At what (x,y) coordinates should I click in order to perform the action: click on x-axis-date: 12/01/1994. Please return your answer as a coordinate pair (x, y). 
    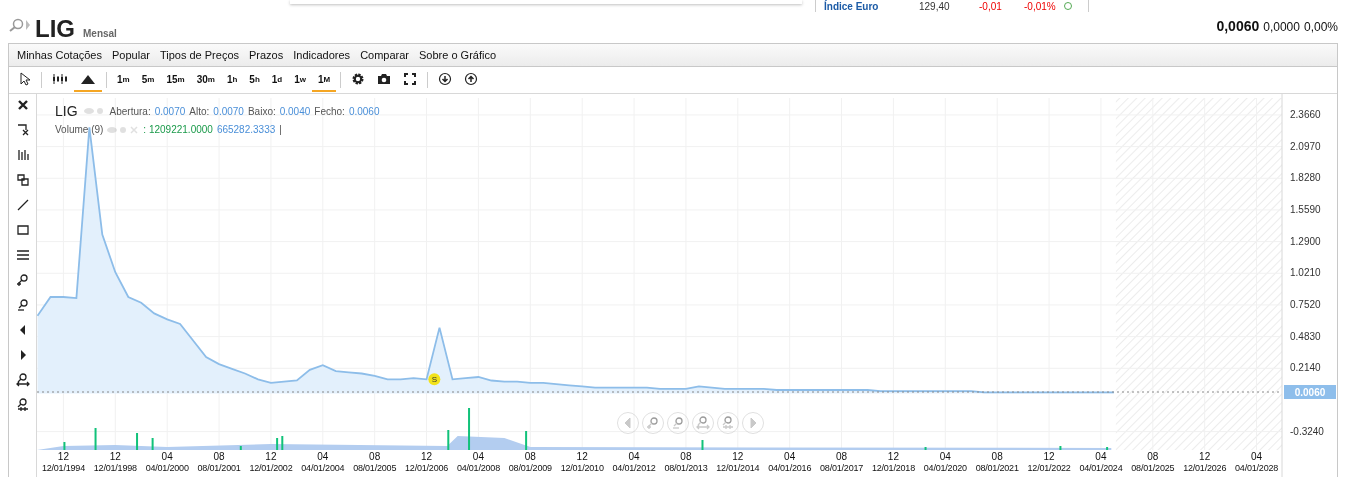
    Looking at the image, I should click on (63, 468).